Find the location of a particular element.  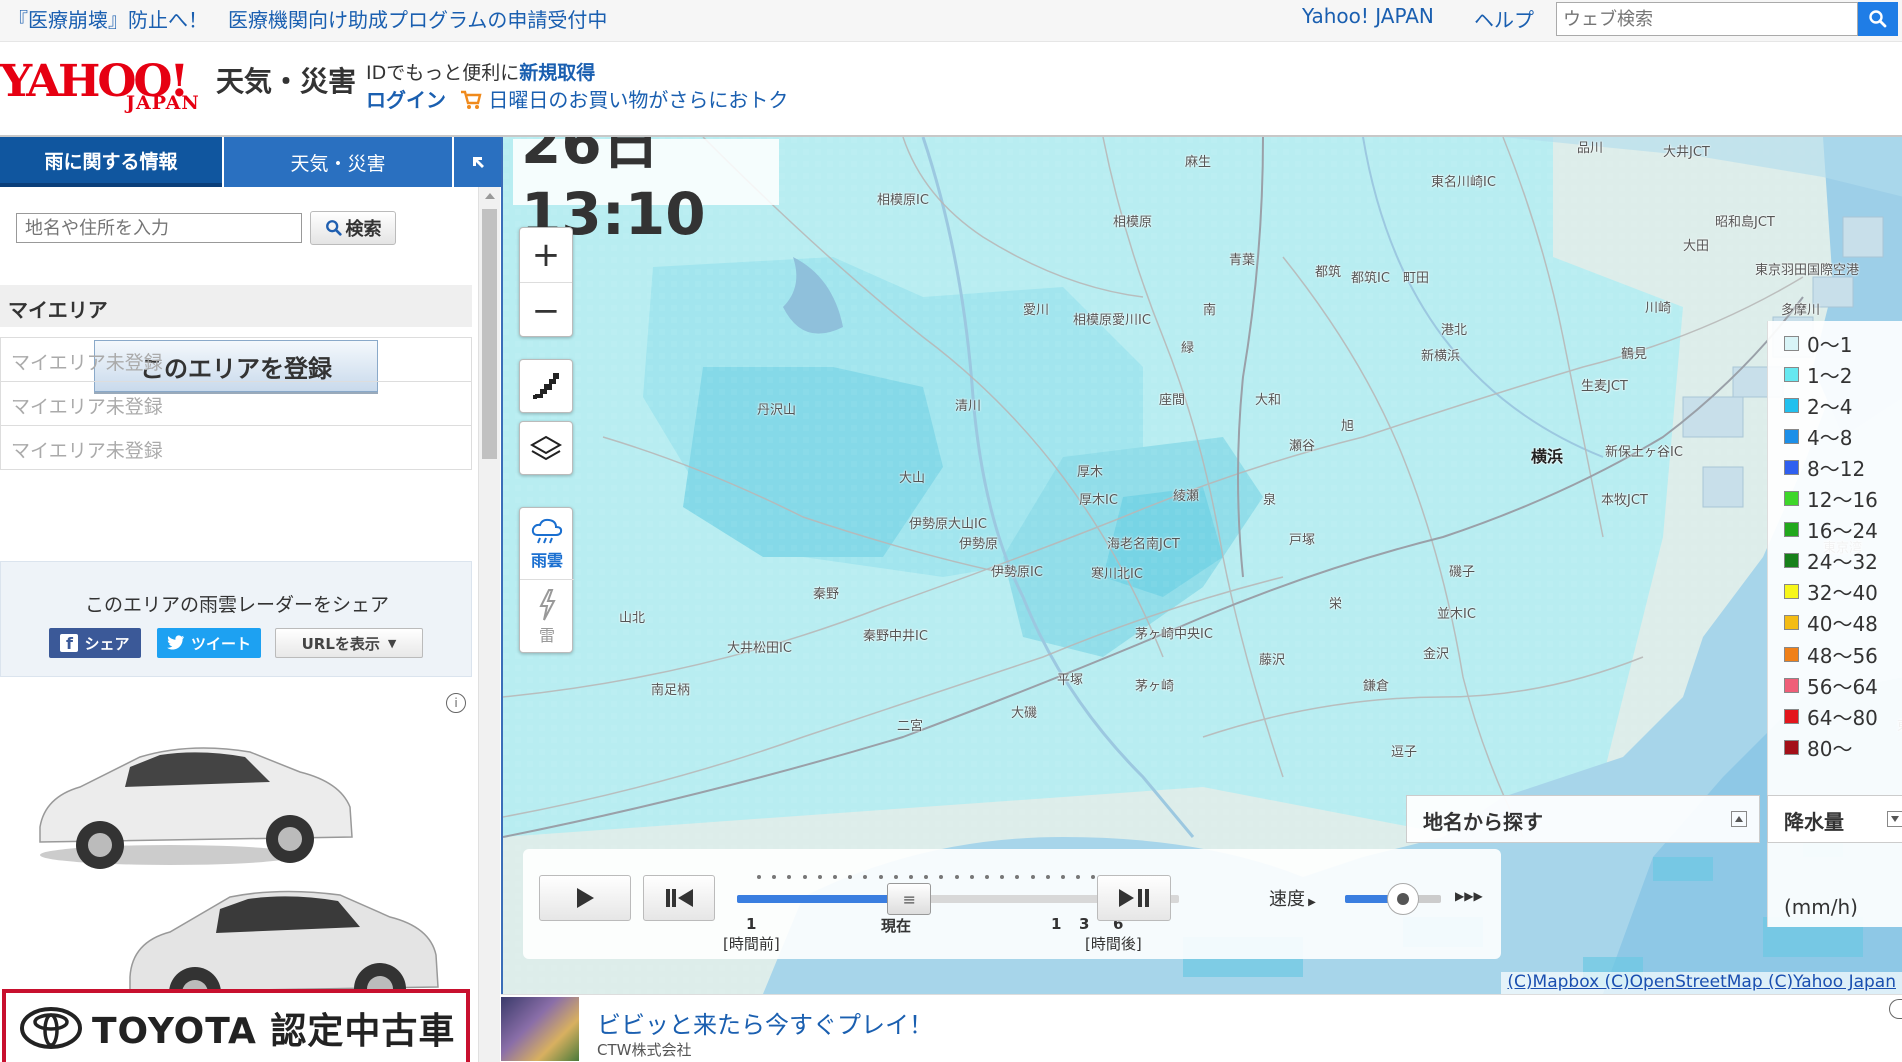

rain-cloud-mode-button: 雨雲 is located at coordinates (547, 544).